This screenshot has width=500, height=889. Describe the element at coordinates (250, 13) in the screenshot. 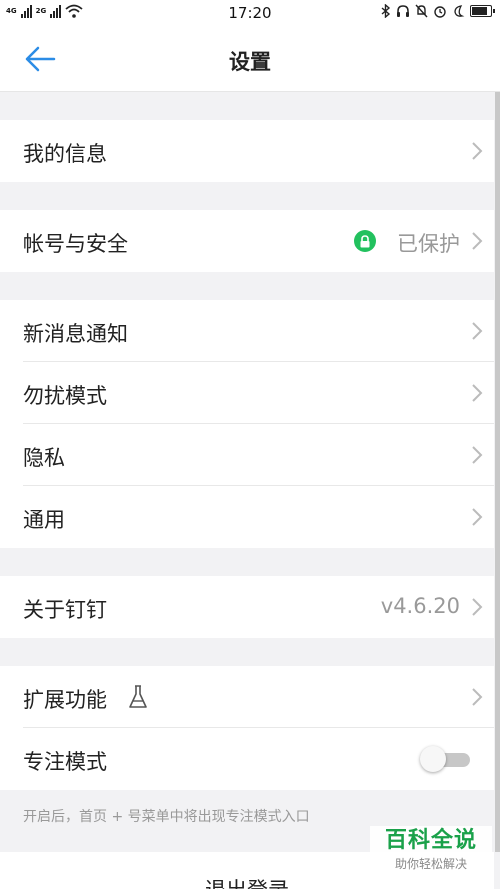

I see `status-bar: 4G 2G 17:20` at that location.